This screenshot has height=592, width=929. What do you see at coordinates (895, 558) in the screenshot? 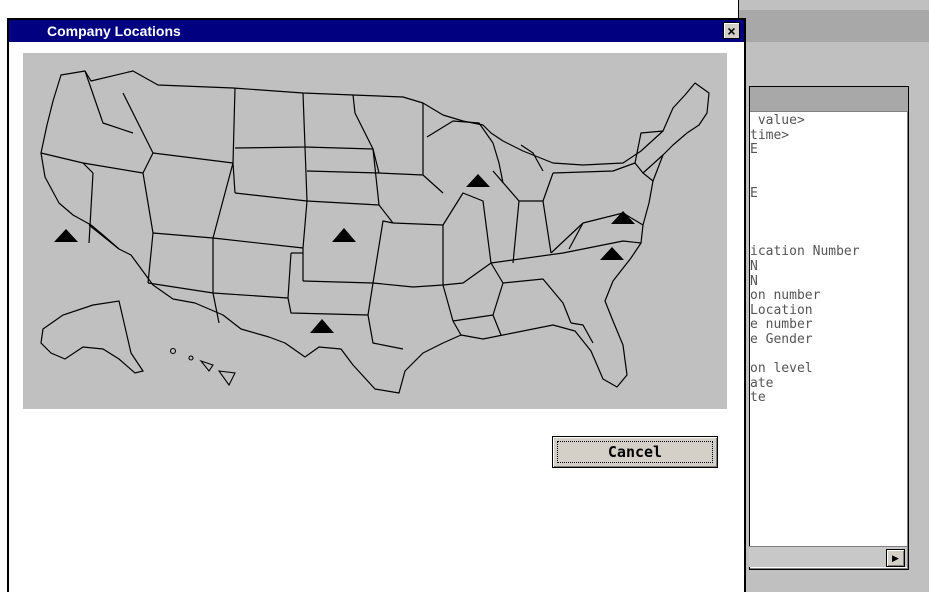
I see `scroll-right-icon: ▶` at bounding box center [895, 558].